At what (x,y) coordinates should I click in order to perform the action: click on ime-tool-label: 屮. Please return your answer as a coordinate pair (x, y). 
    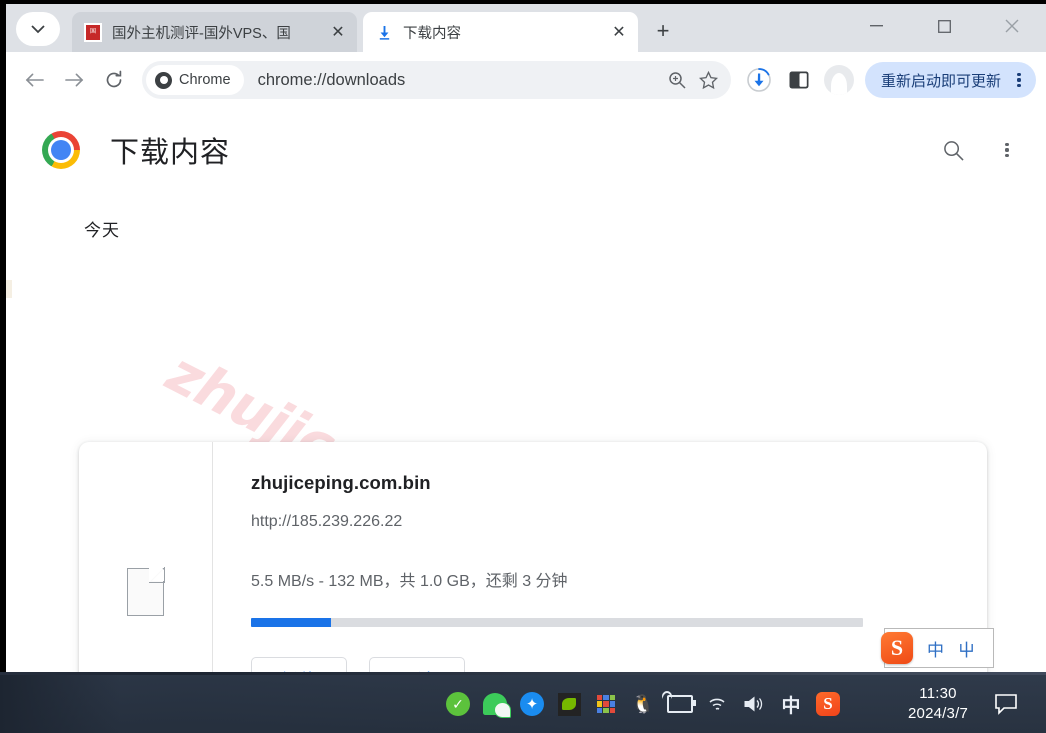
    Looking at the image, I should click on (966, 648).